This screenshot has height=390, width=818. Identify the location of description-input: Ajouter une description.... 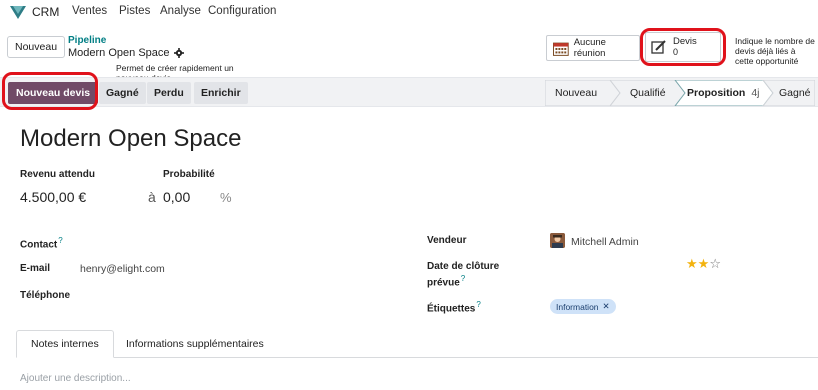
(75, 378).